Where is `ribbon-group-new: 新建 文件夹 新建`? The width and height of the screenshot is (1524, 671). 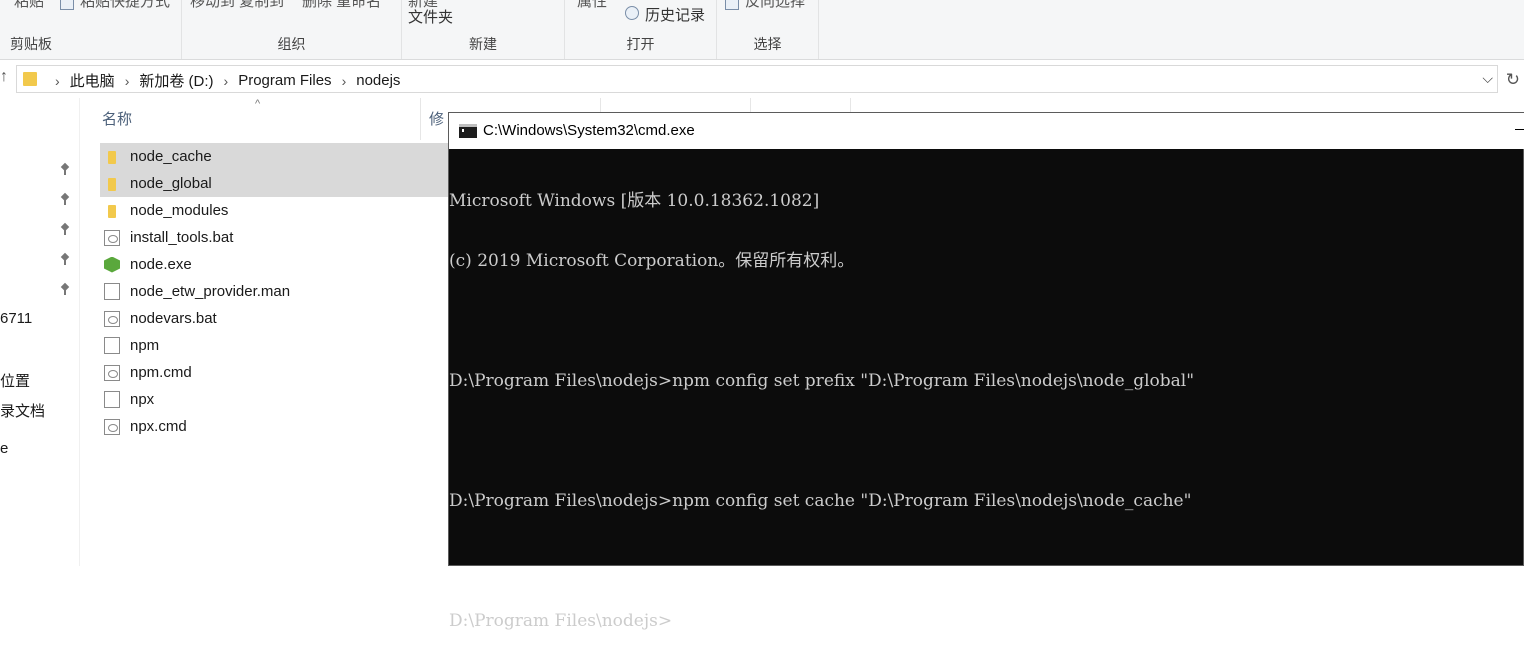 ribbon-group-new: 新建 文件夹 新建 is located at coordinates (483, 29).